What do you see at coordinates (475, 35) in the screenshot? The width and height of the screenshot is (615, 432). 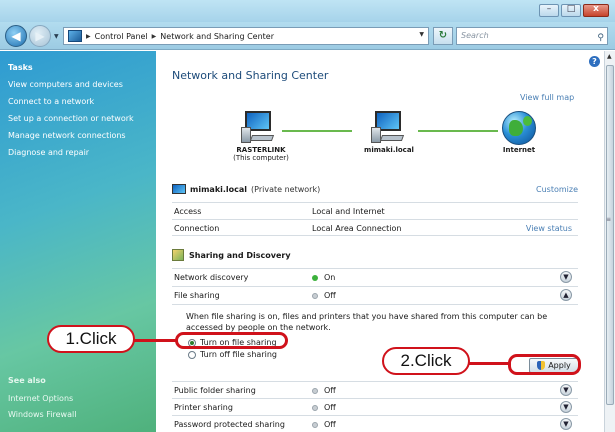 I see `search-placeholder: Search` at bounding box center [475, 35].